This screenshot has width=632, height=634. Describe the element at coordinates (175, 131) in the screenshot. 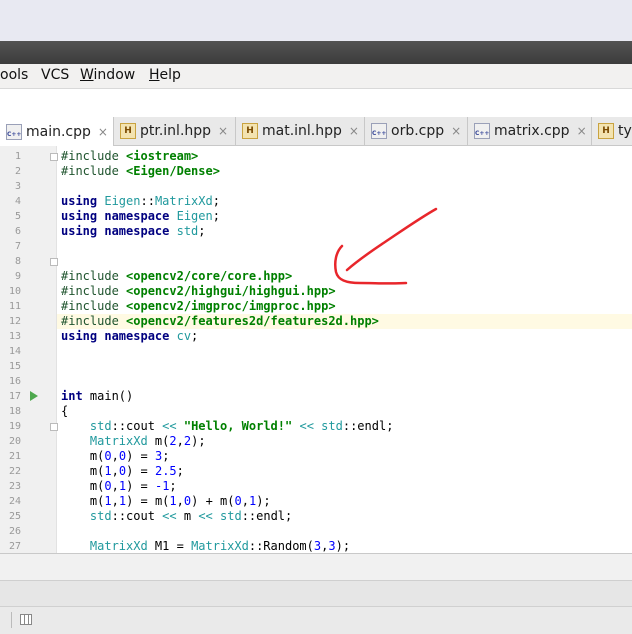

I see `tab-ptr-inl-hpp: H ptr.inl.hpp ×` at that location.